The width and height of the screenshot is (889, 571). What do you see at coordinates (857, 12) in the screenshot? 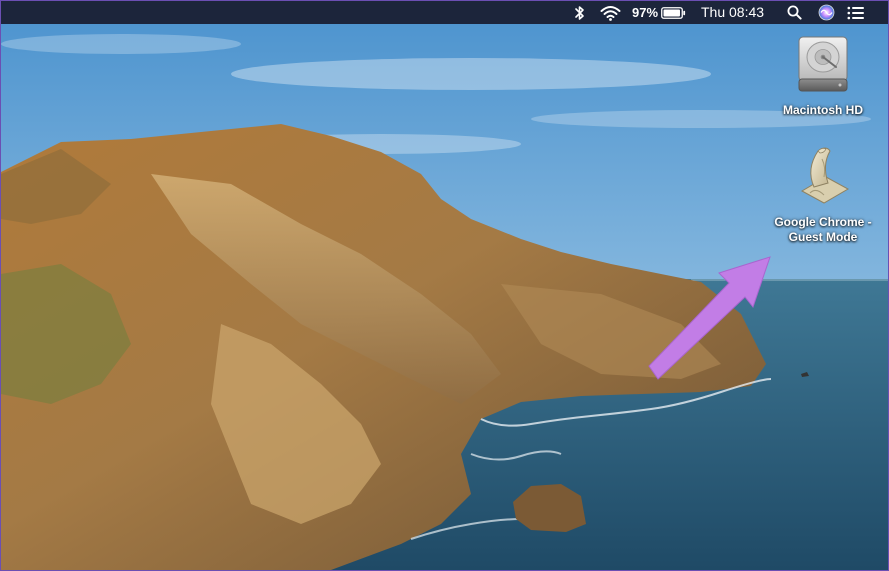
I see `control-center-icon` at bounding box center [857, 12].